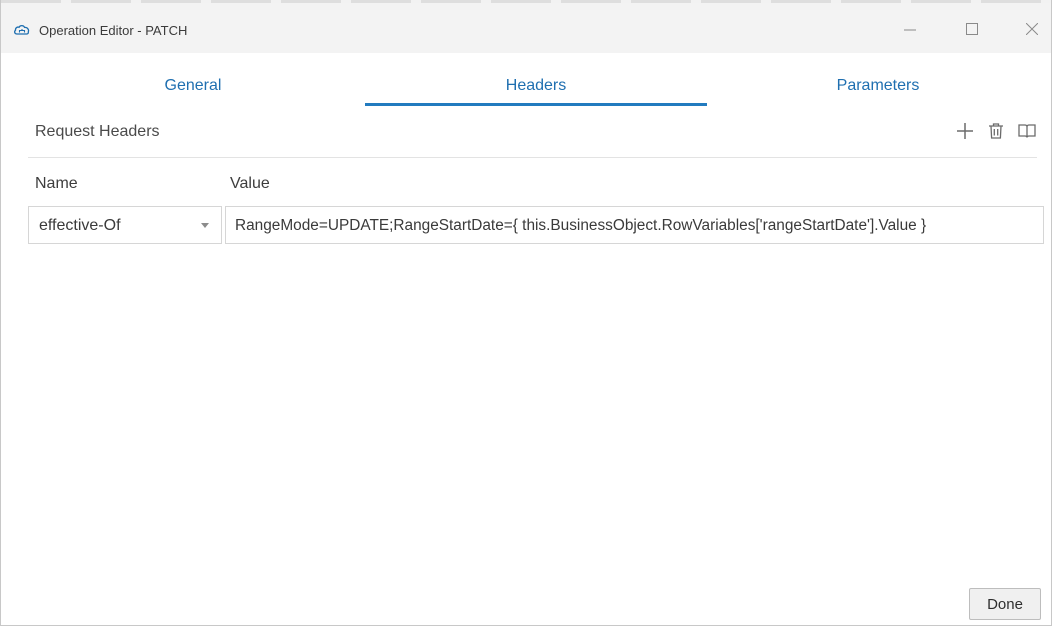  I want to click on maximize-button, so click(972, 29).